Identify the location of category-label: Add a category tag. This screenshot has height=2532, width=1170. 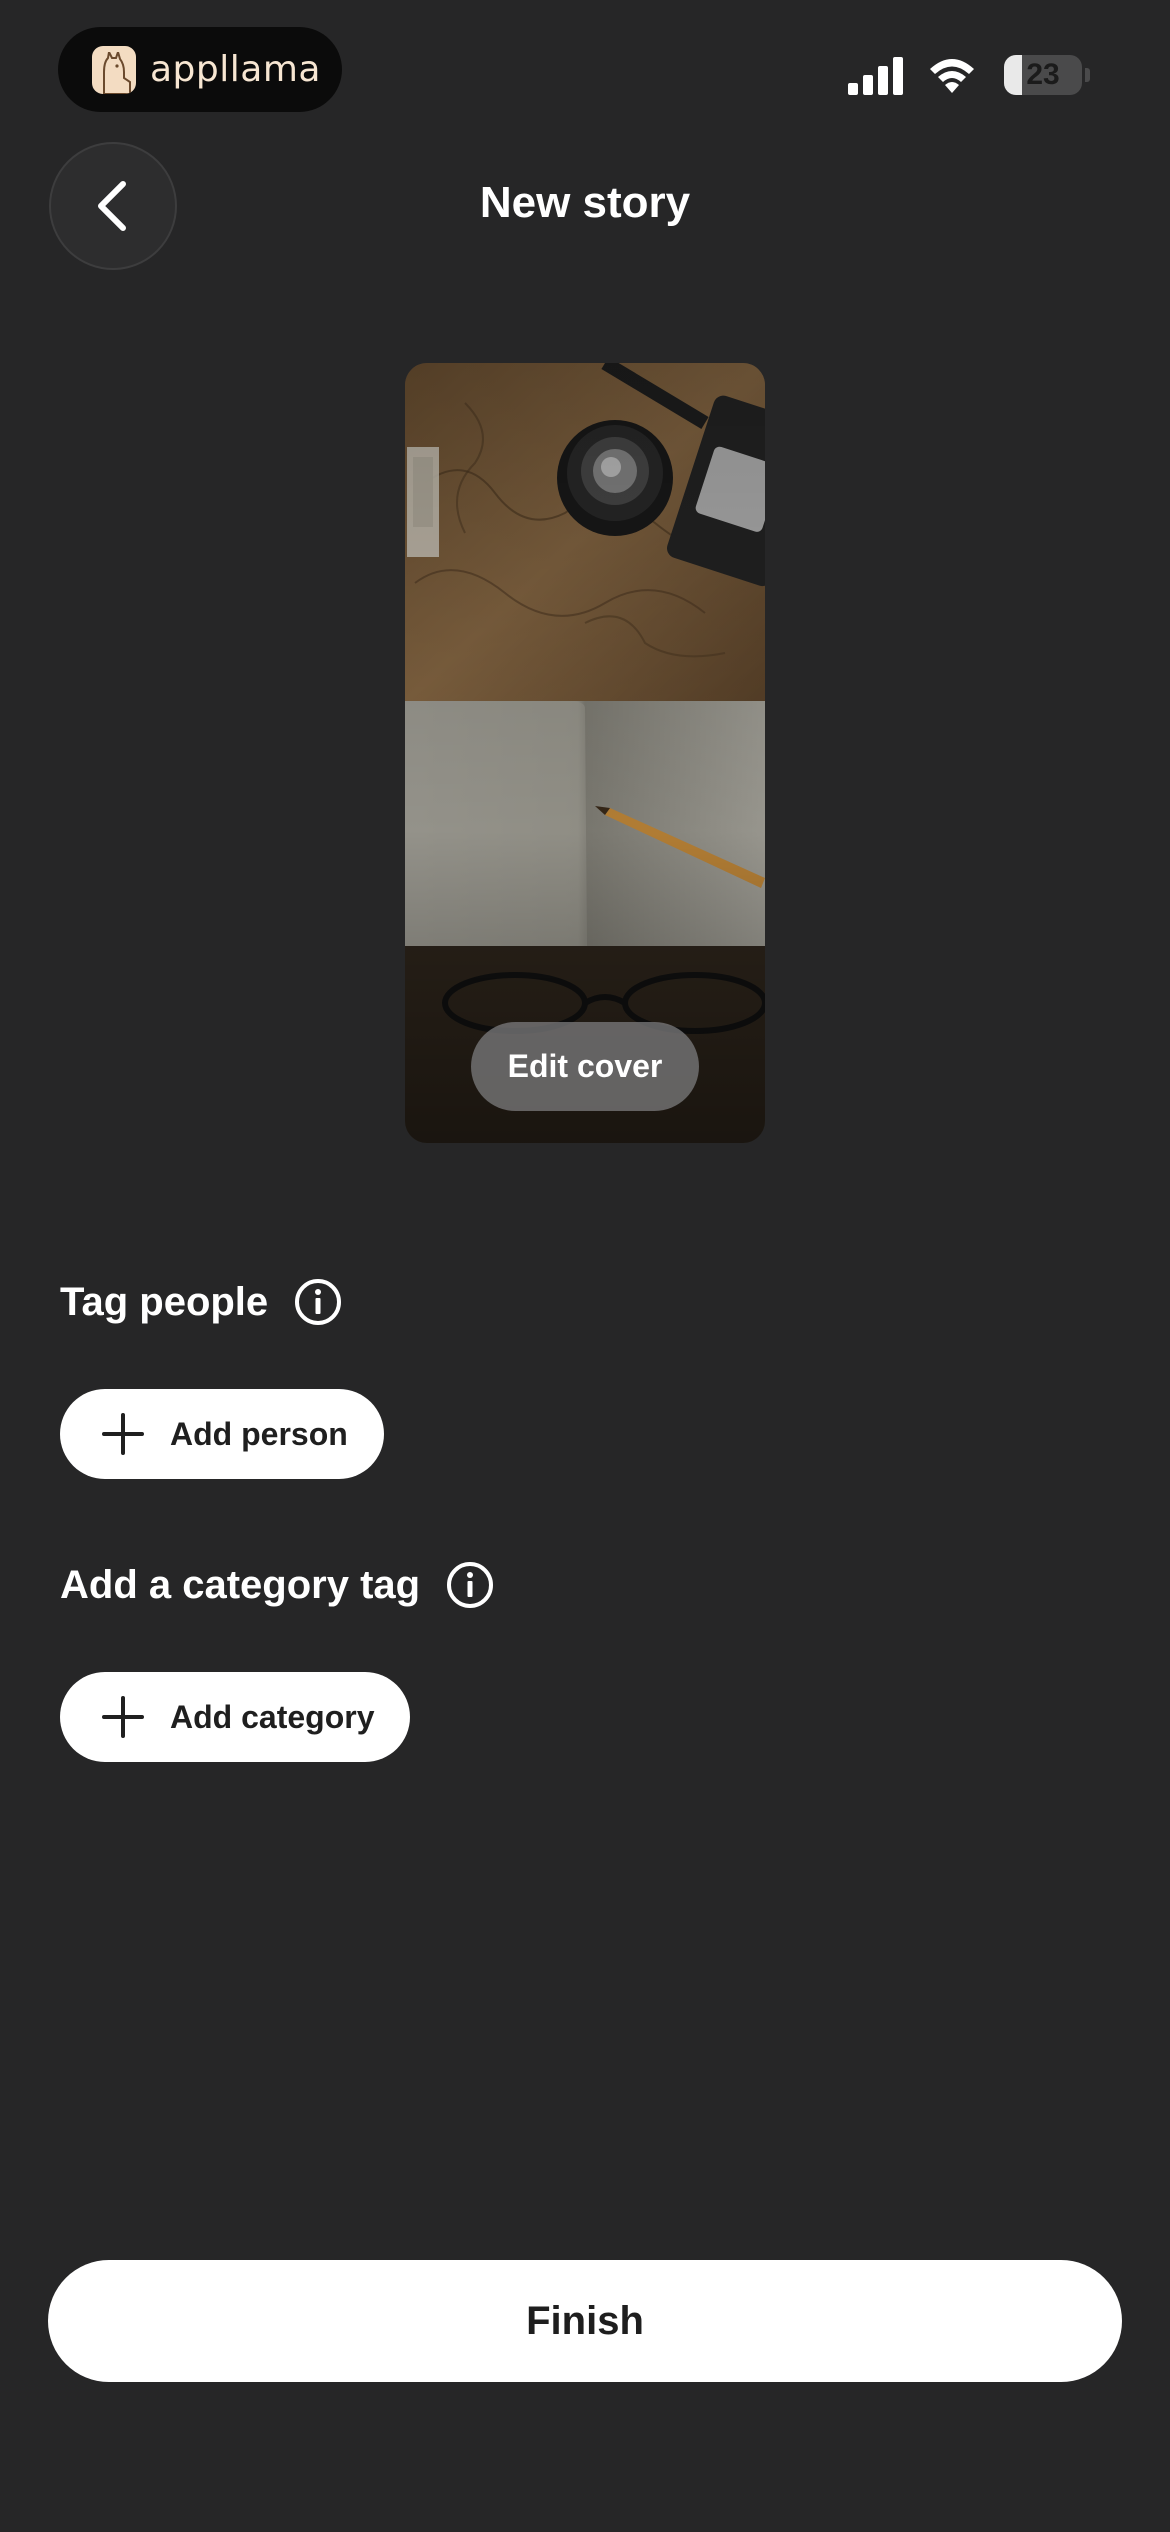
(240, 1584).